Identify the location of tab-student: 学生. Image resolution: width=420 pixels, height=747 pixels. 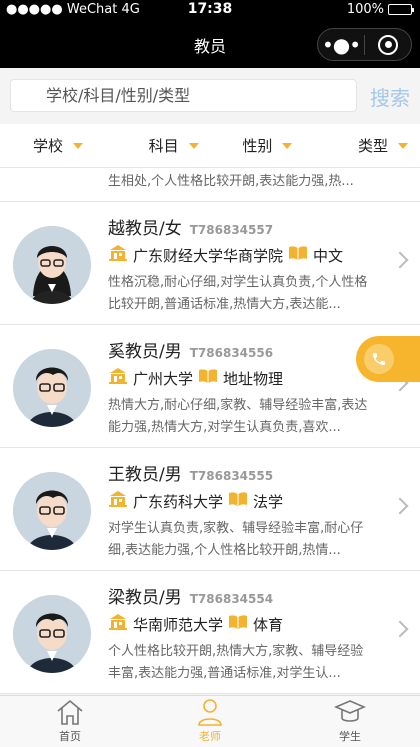
(350, 721).